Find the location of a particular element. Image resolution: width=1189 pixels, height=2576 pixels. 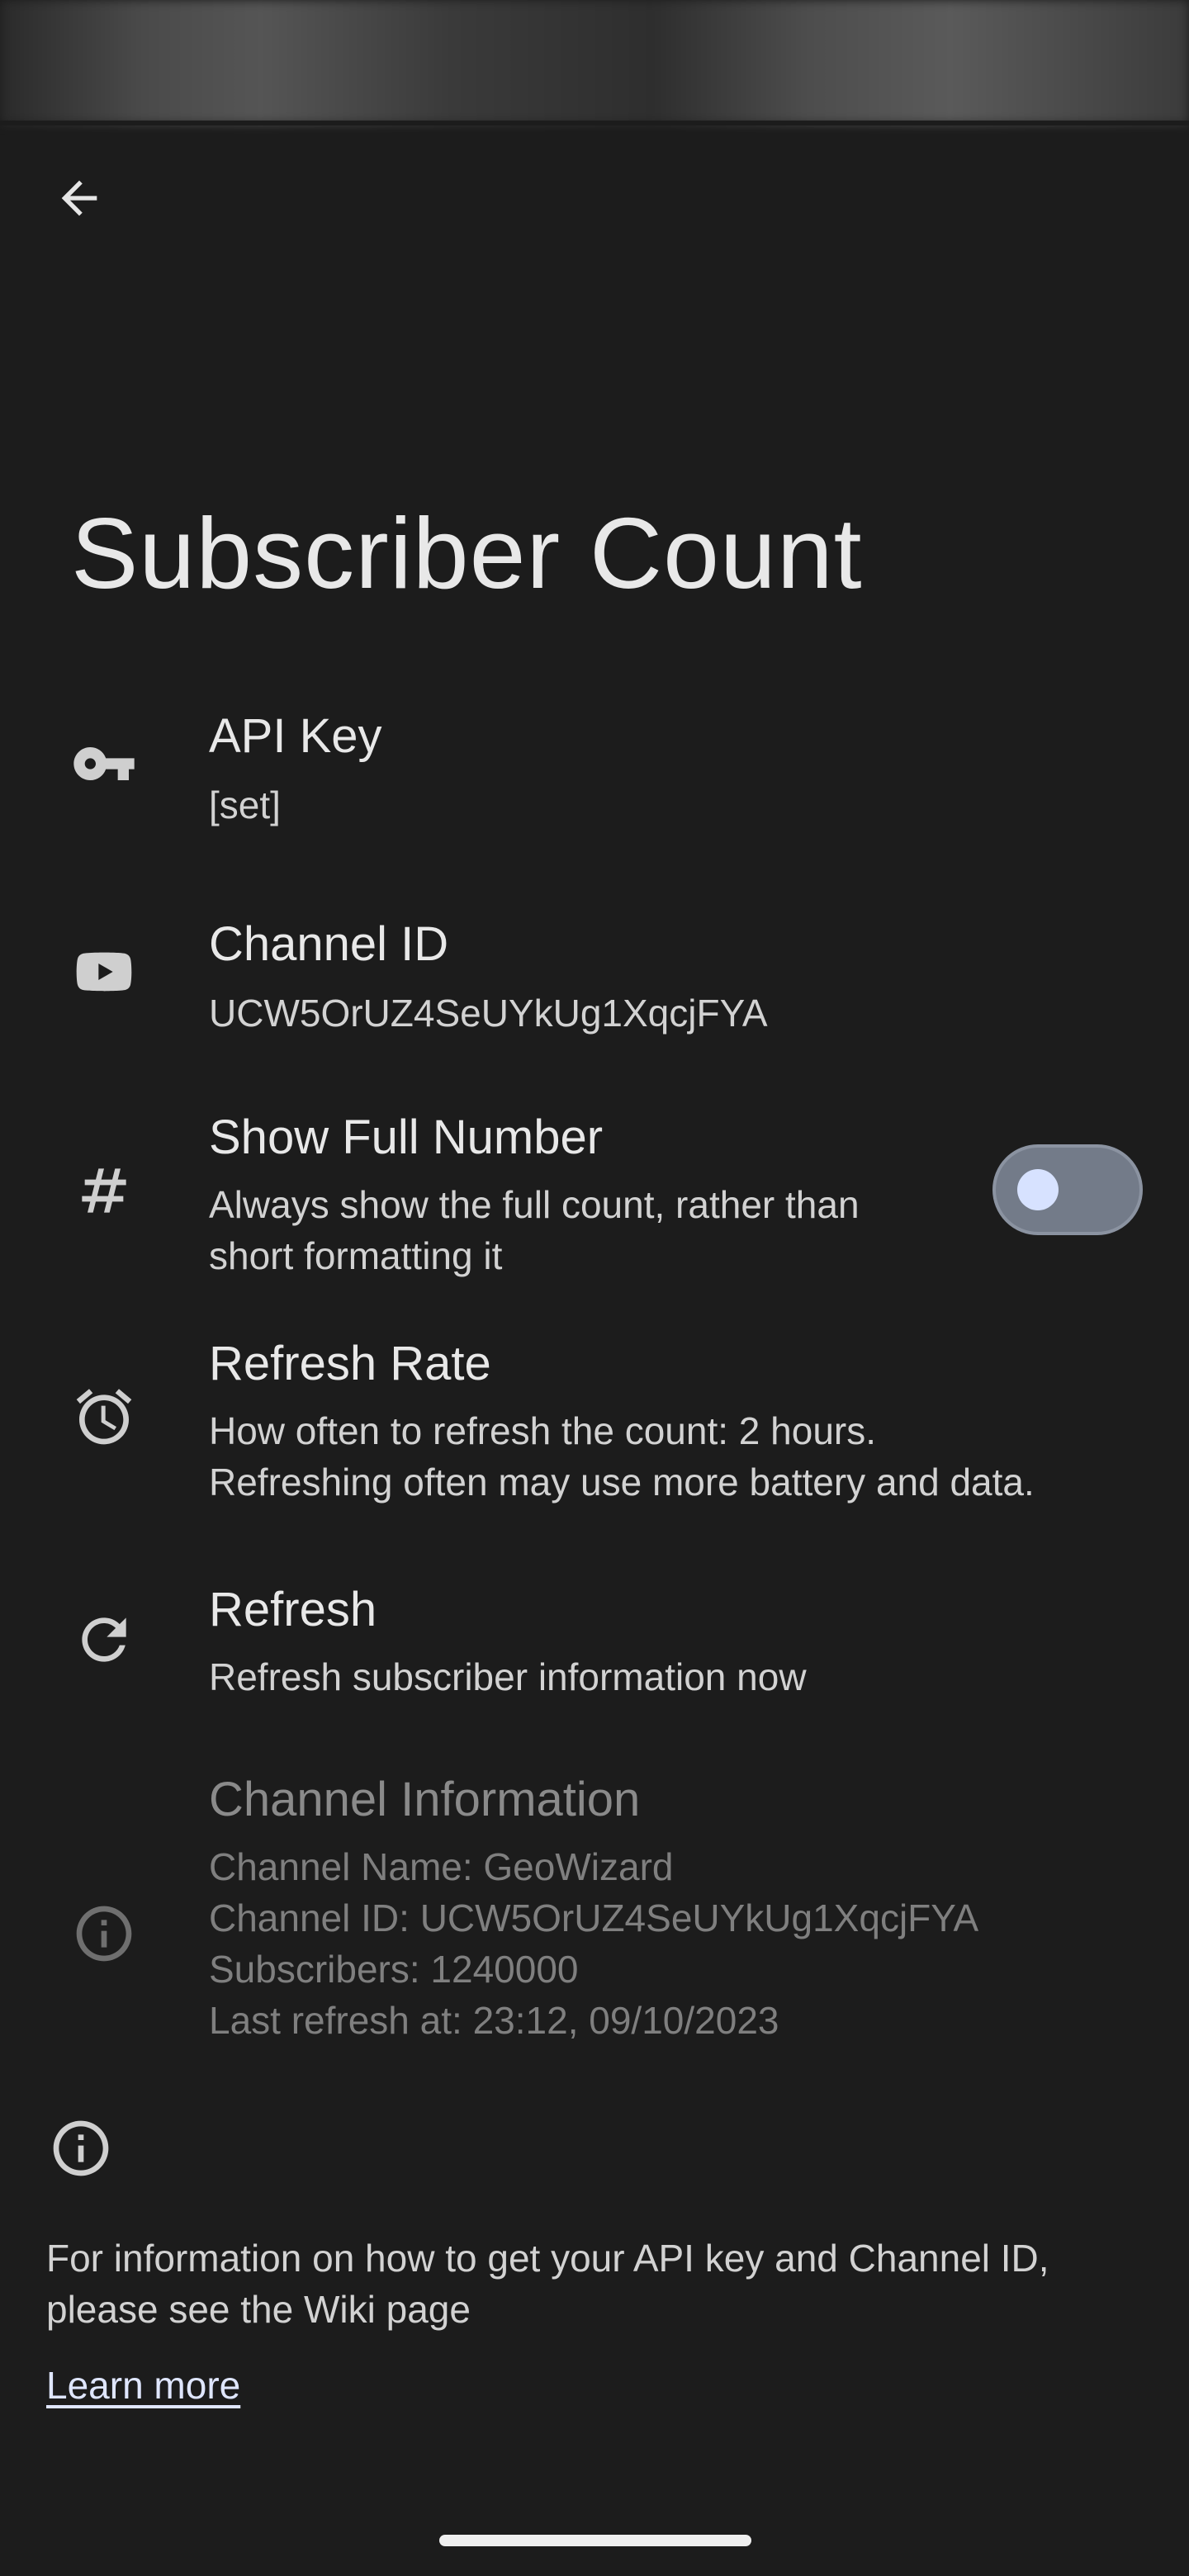

hash-icon is located at coordinates (104, 1191).